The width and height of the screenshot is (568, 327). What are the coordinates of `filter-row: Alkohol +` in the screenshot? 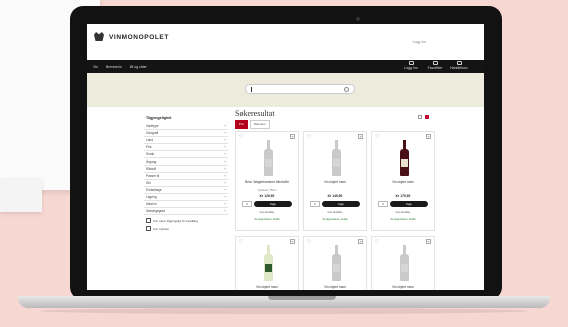 It's located at (186, 205).